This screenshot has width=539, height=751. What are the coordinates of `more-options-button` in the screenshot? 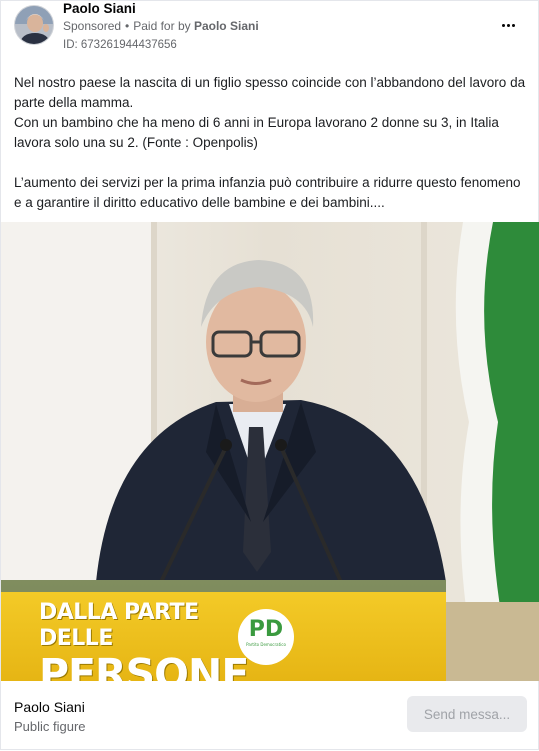 It's located at (508, 25).